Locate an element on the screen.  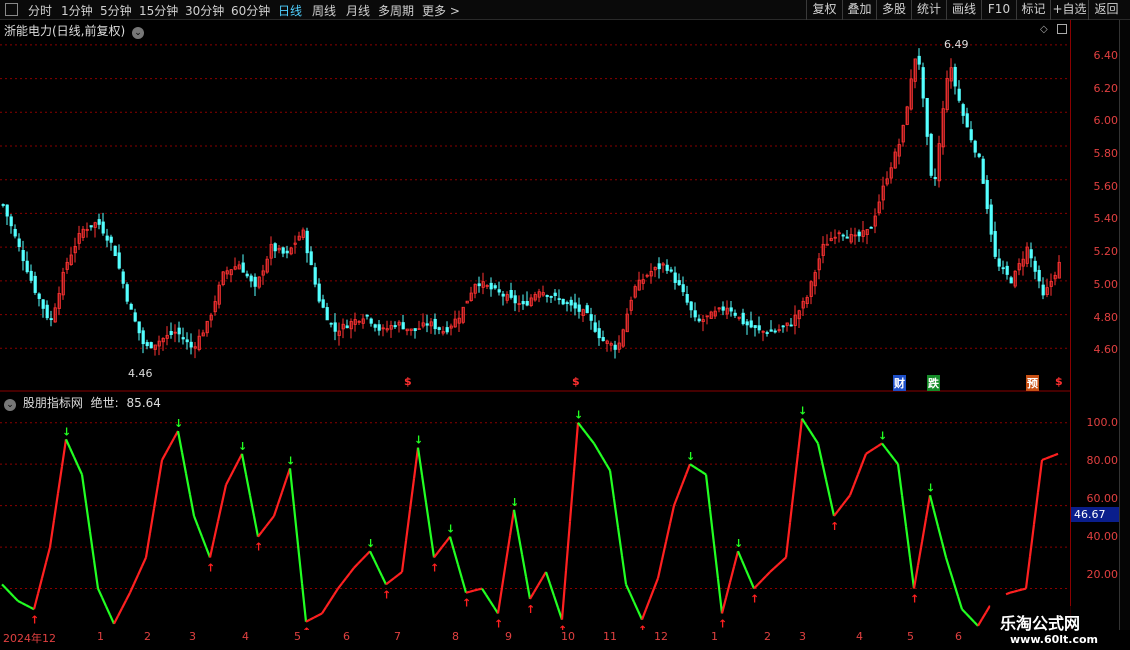
adjust-button: 复权 is located at coordinates (824, 10).